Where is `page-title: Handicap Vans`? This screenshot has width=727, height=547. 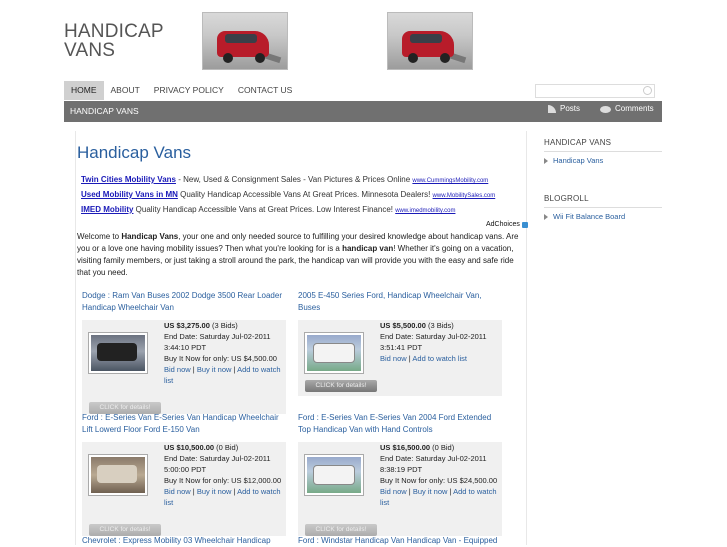 page-title: Handicap Vans is located at coordinates (134, 152).